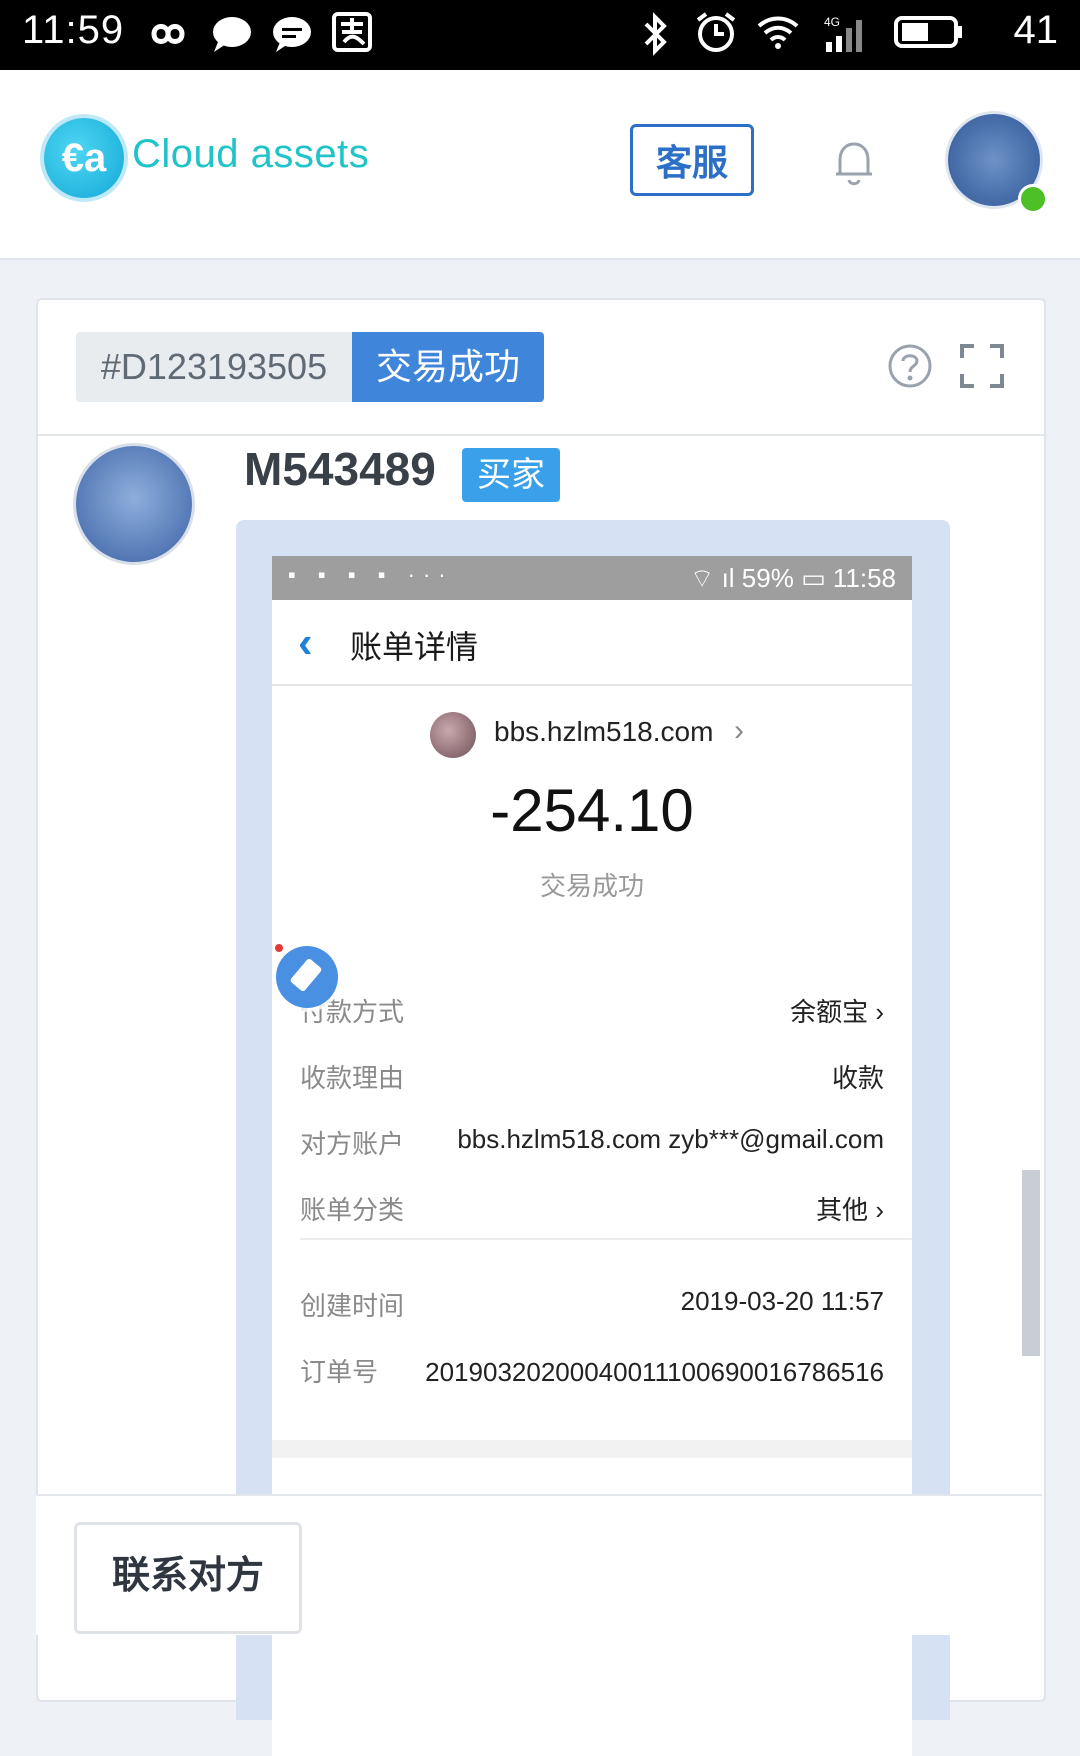  I want to click on screenshot-nav-bar: ‹ 账单详情, so click(592, 643).